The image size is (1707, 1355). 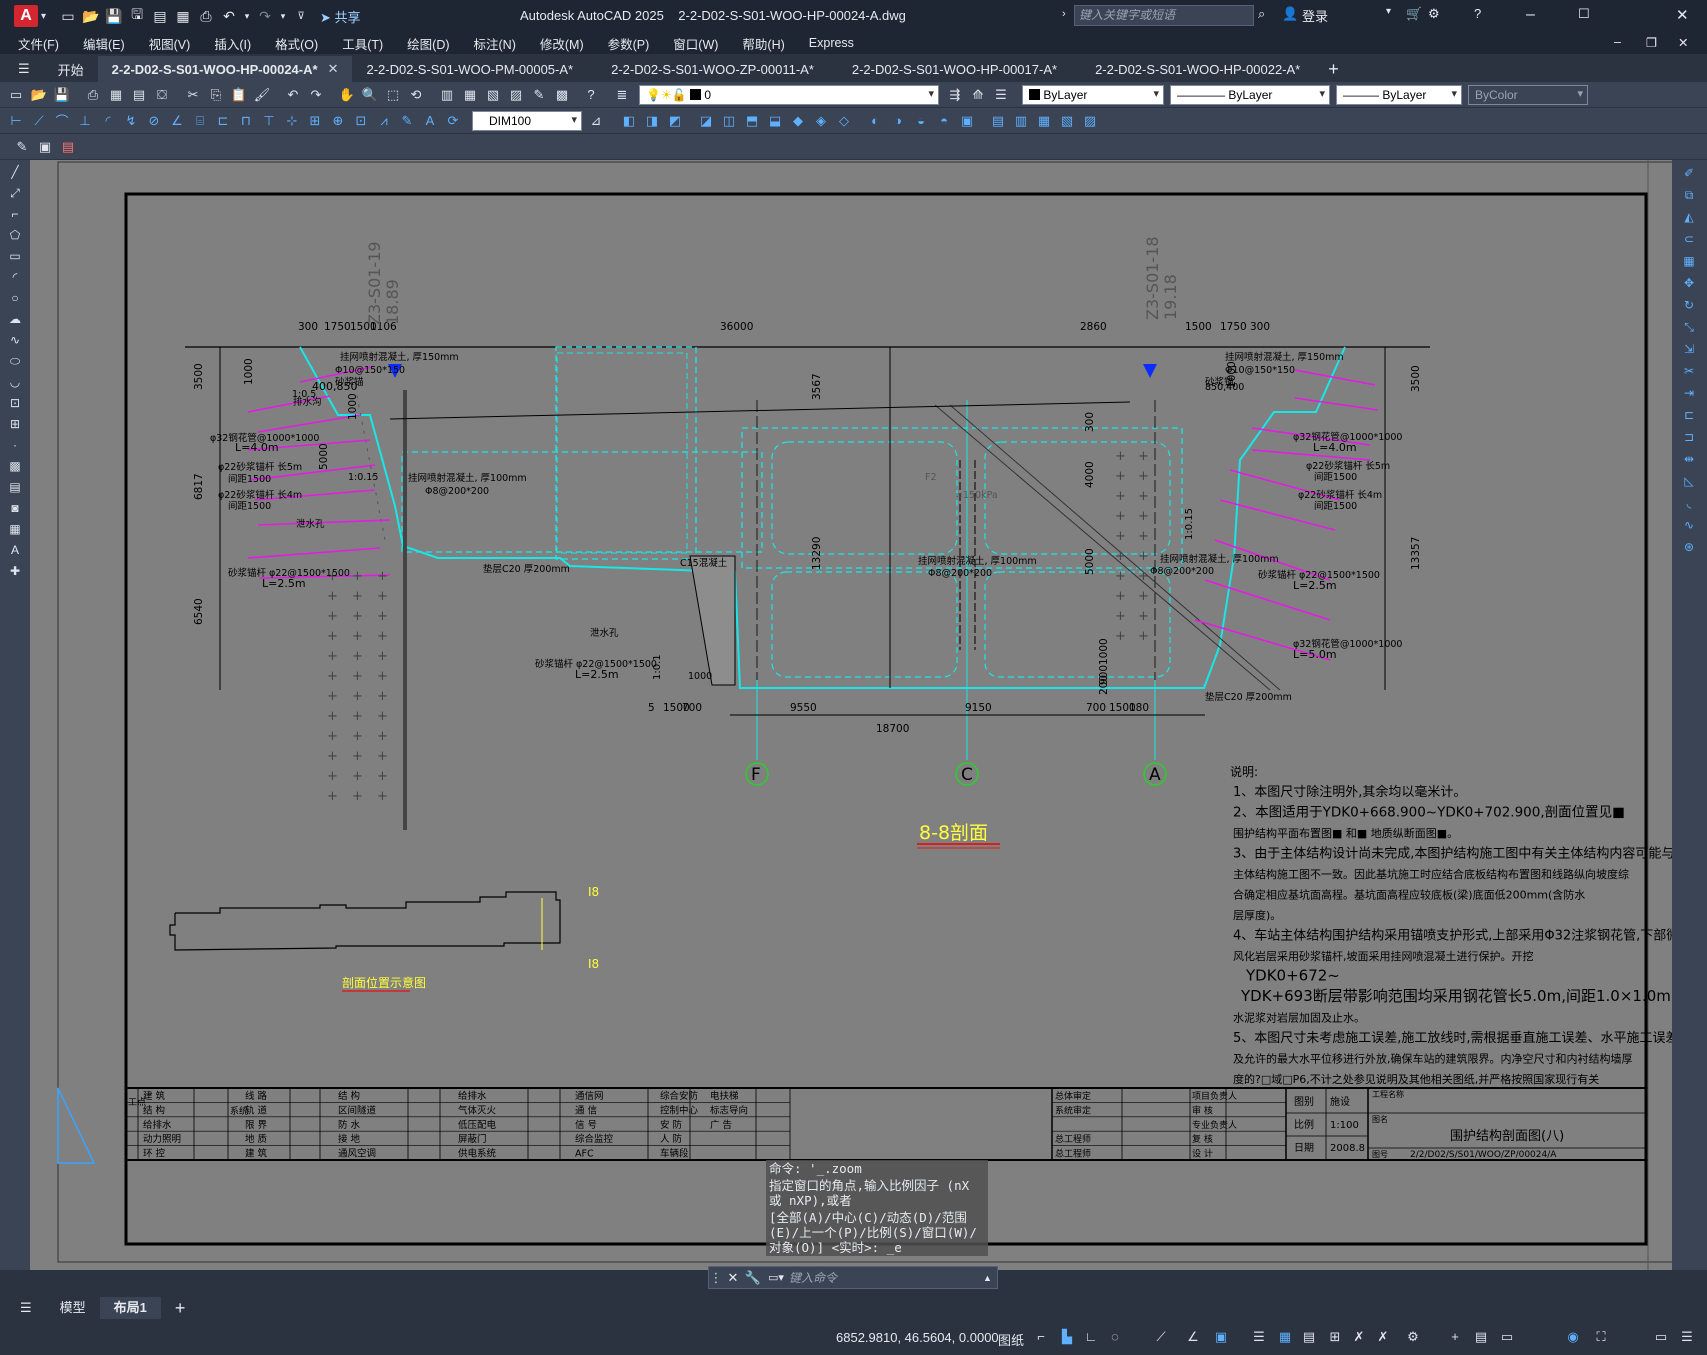 What do you see at coordinates (955, 95) in the screenshot?
I see `make-current-layer-icon: ⇶` at bounding box center [955, 95].